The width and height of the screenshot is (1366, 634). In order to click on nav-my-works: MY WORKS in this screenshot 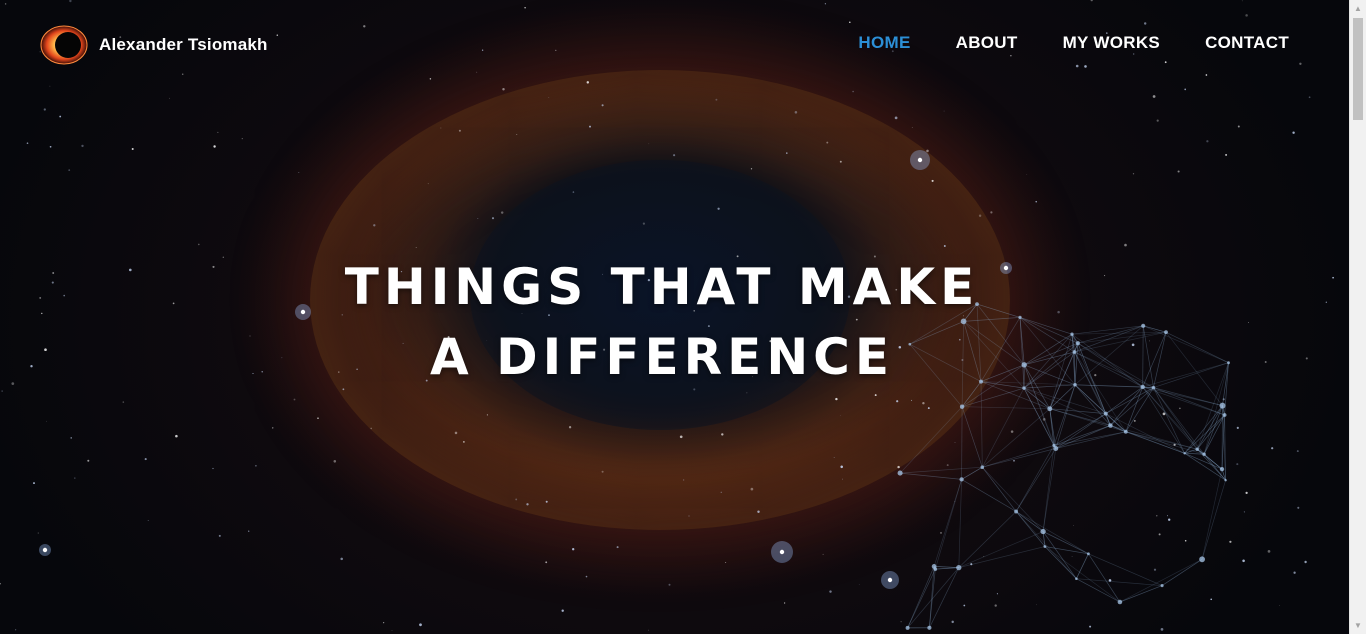, I will do `click(1111, 42)`.